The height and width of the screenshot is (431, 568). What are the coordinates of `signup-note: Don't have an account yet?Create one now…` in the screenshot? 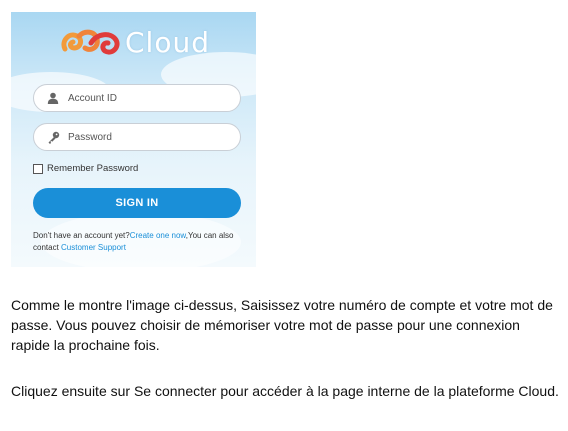 It's located at (139, 242).